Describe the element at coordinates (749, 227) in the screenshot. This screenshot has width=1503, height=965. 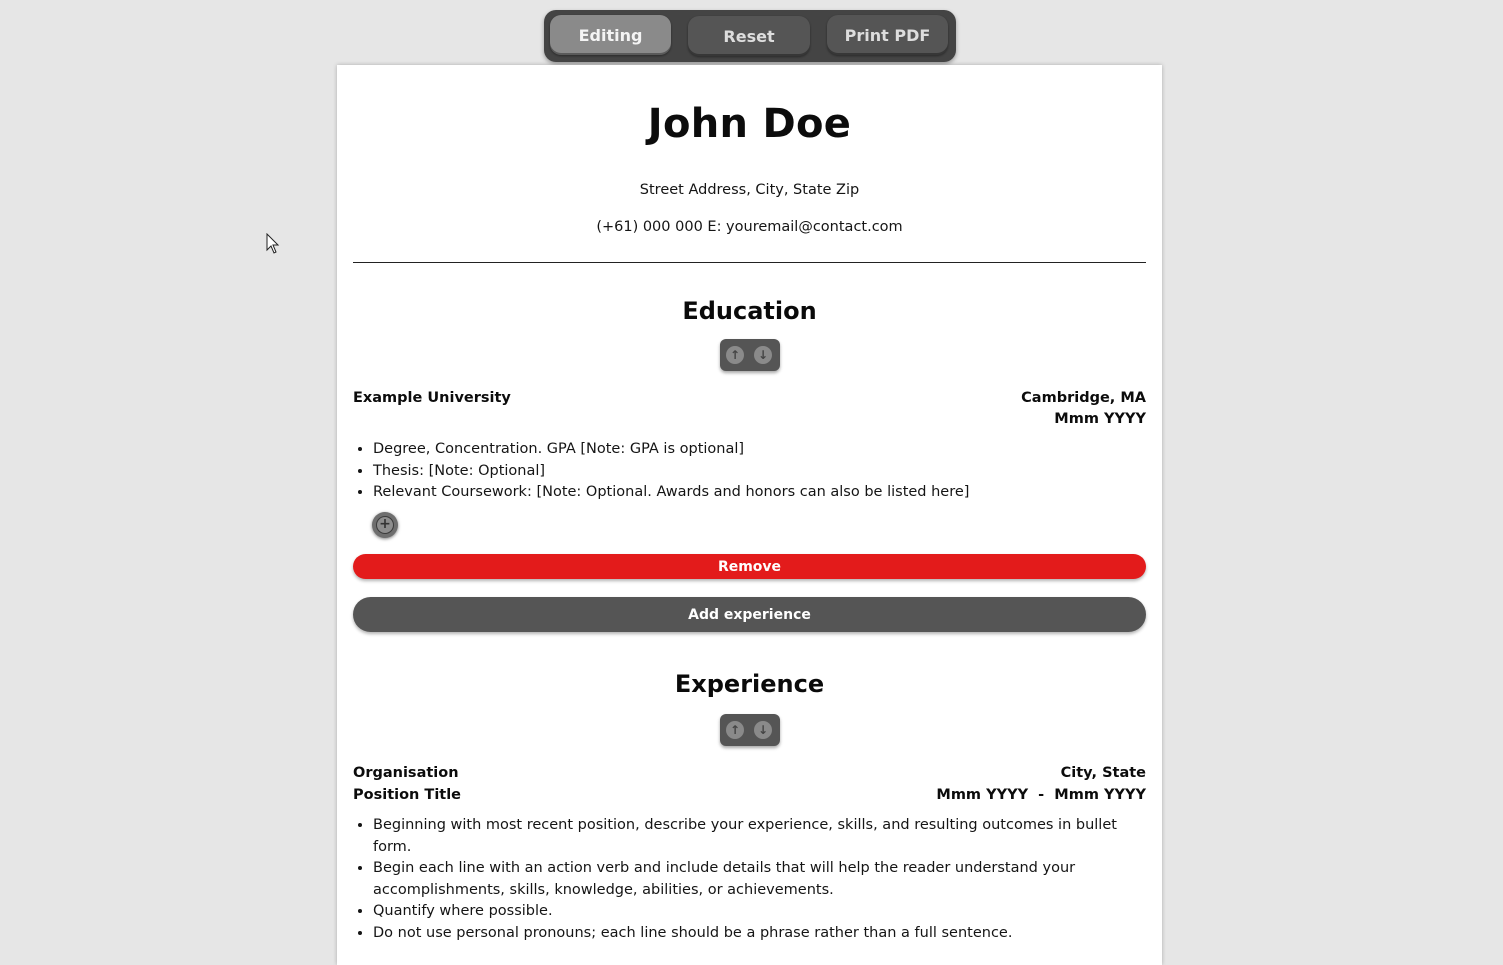
I see `contact-line: (+61) 000 000 E: youremail@contact.com` at that location.